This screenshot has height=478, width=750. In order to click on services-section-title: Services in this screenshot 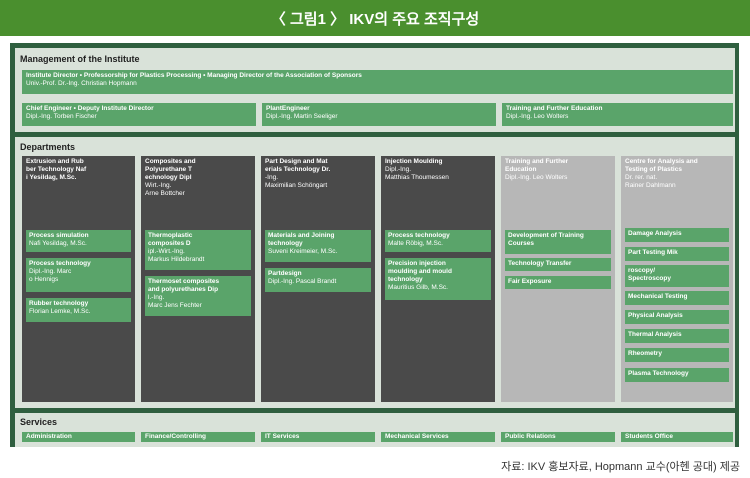, I will do `click(39, 422)`.